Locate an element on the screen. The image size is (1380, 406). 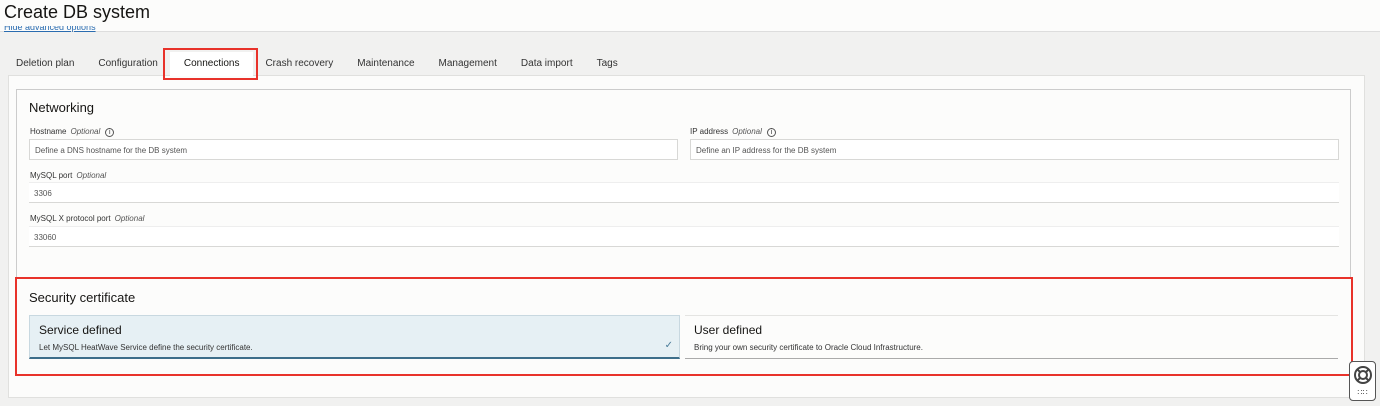
tab-tags: Tags is located at coordinates (607, 64).